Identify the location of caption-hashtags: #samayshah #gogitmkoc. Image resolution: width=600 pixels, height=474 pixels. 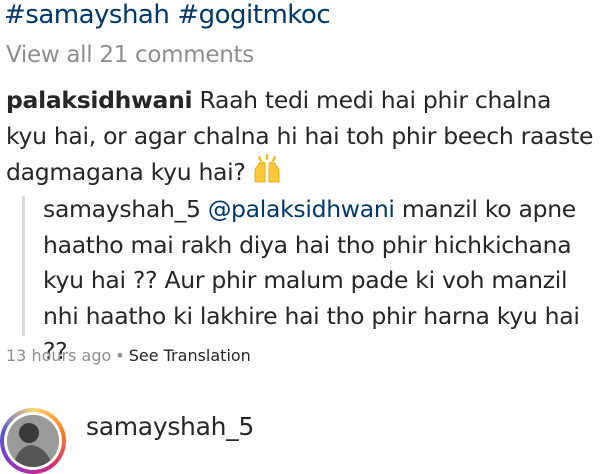
(171, 15).